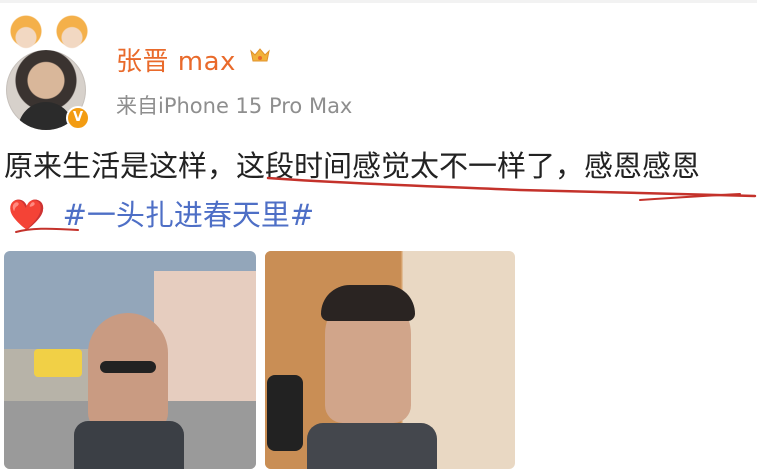  What do you see at coordinates (205, 346) in the screenshot?
I see `storefront` at bounding box center [205, 346].